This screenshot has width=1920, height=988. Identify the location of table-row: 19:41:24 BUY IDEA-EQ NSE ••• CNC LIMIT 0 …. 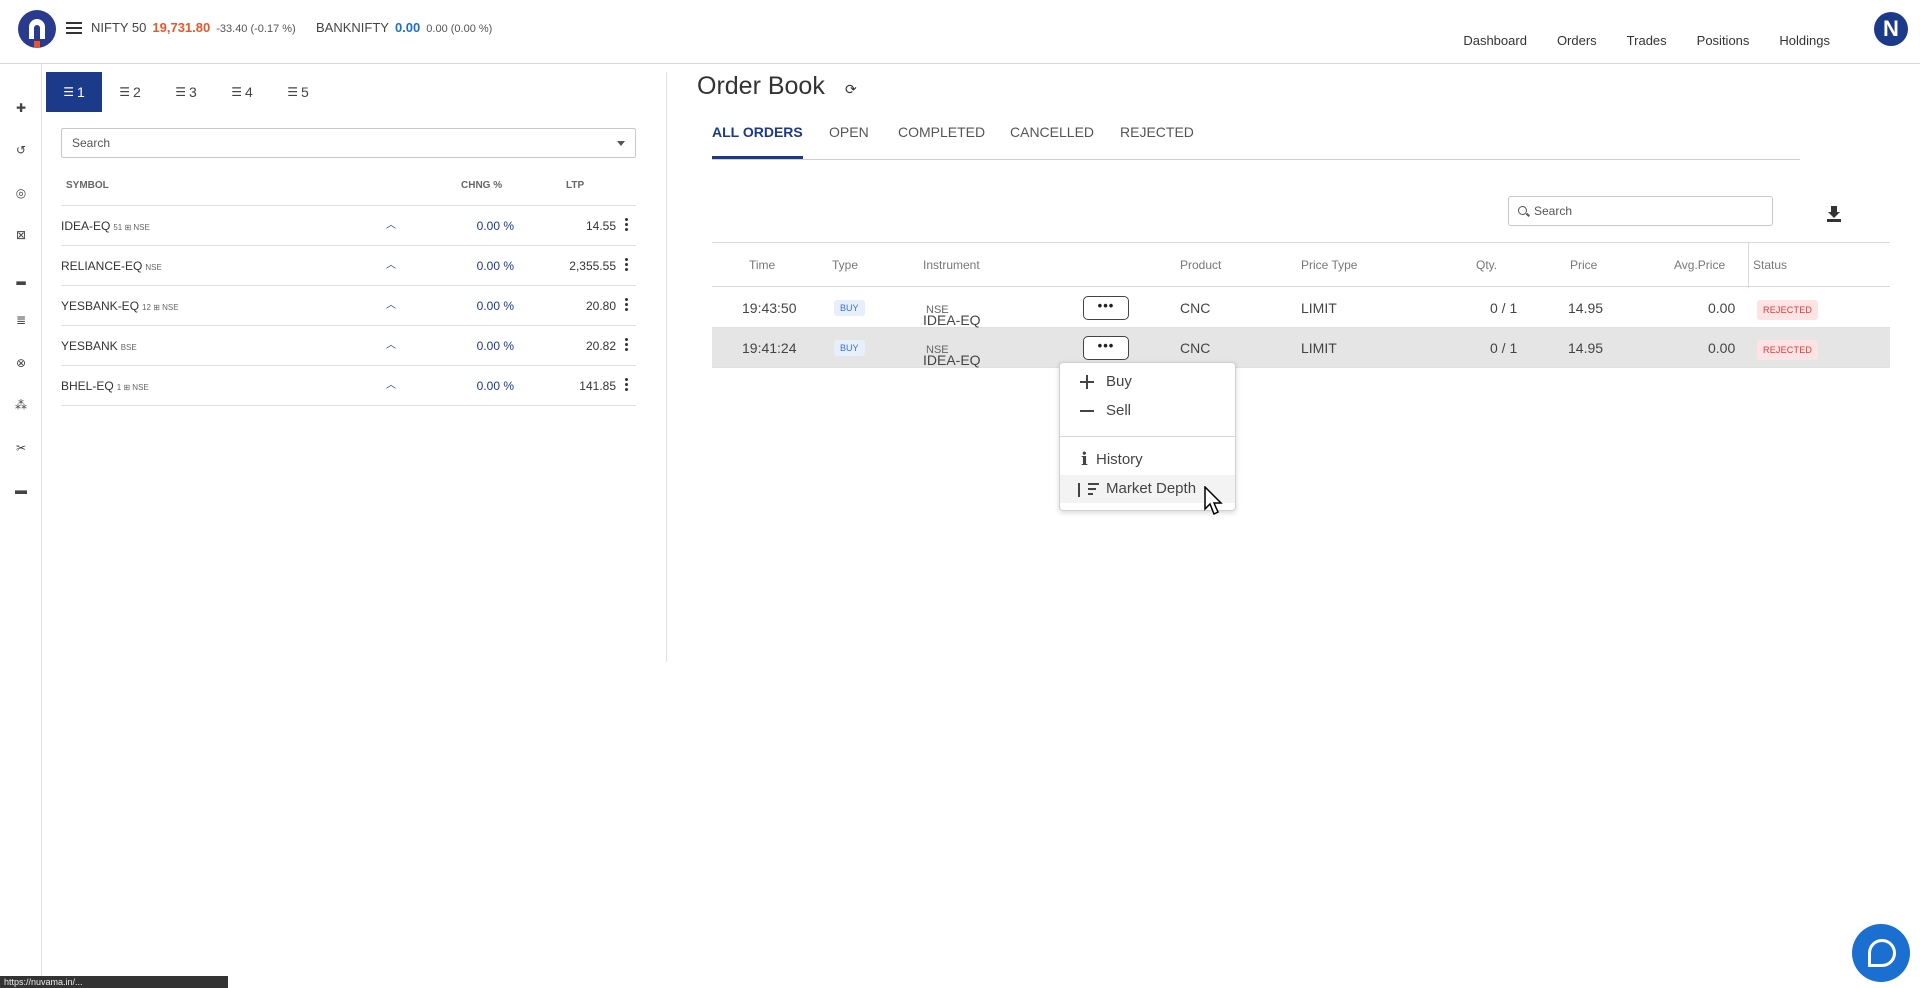
(1301, 348).